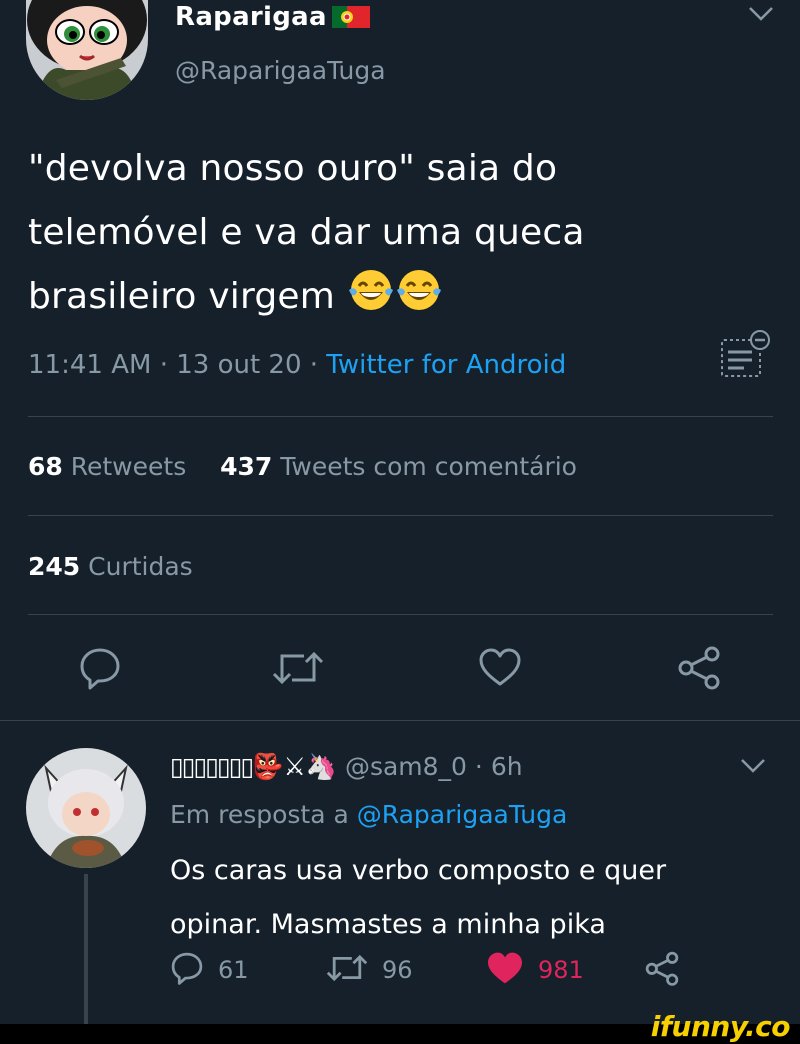 This screenshot has height=1044, width=800. What do you see at coordinates (369, 970) in the screenshot?
I see `reply-retweet-action: 96` at bounding box center [369, 970].